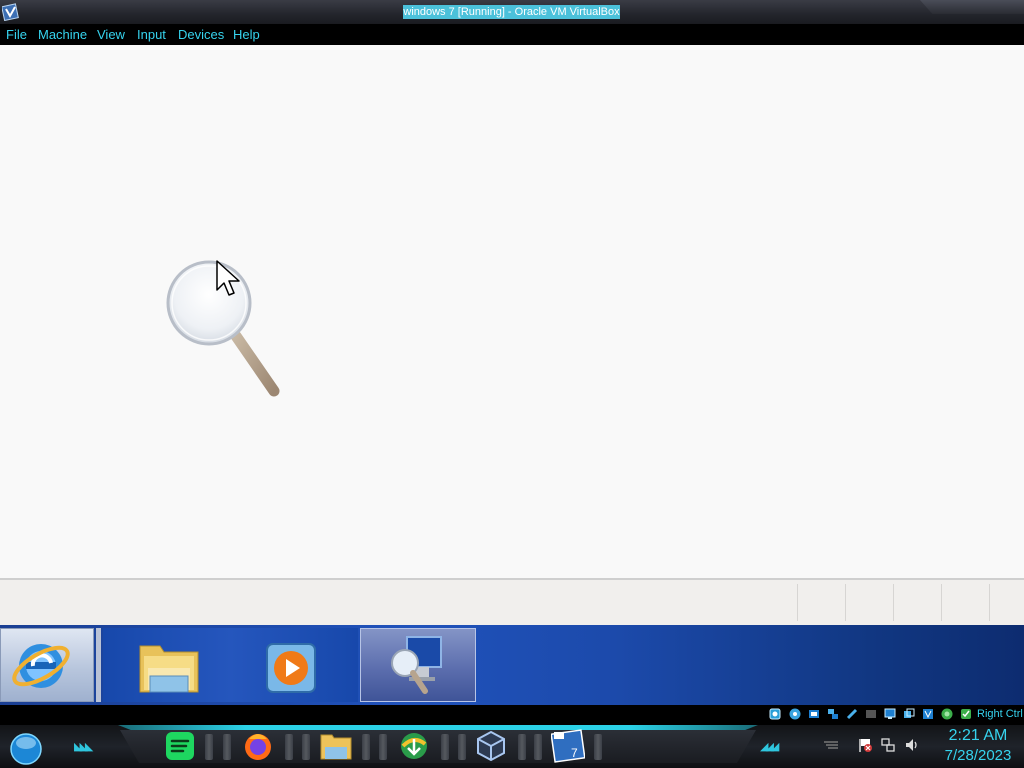 The width and height of the screenshot is (1024, 768). I want to click on virtualbox-icon, so click(491, 746).